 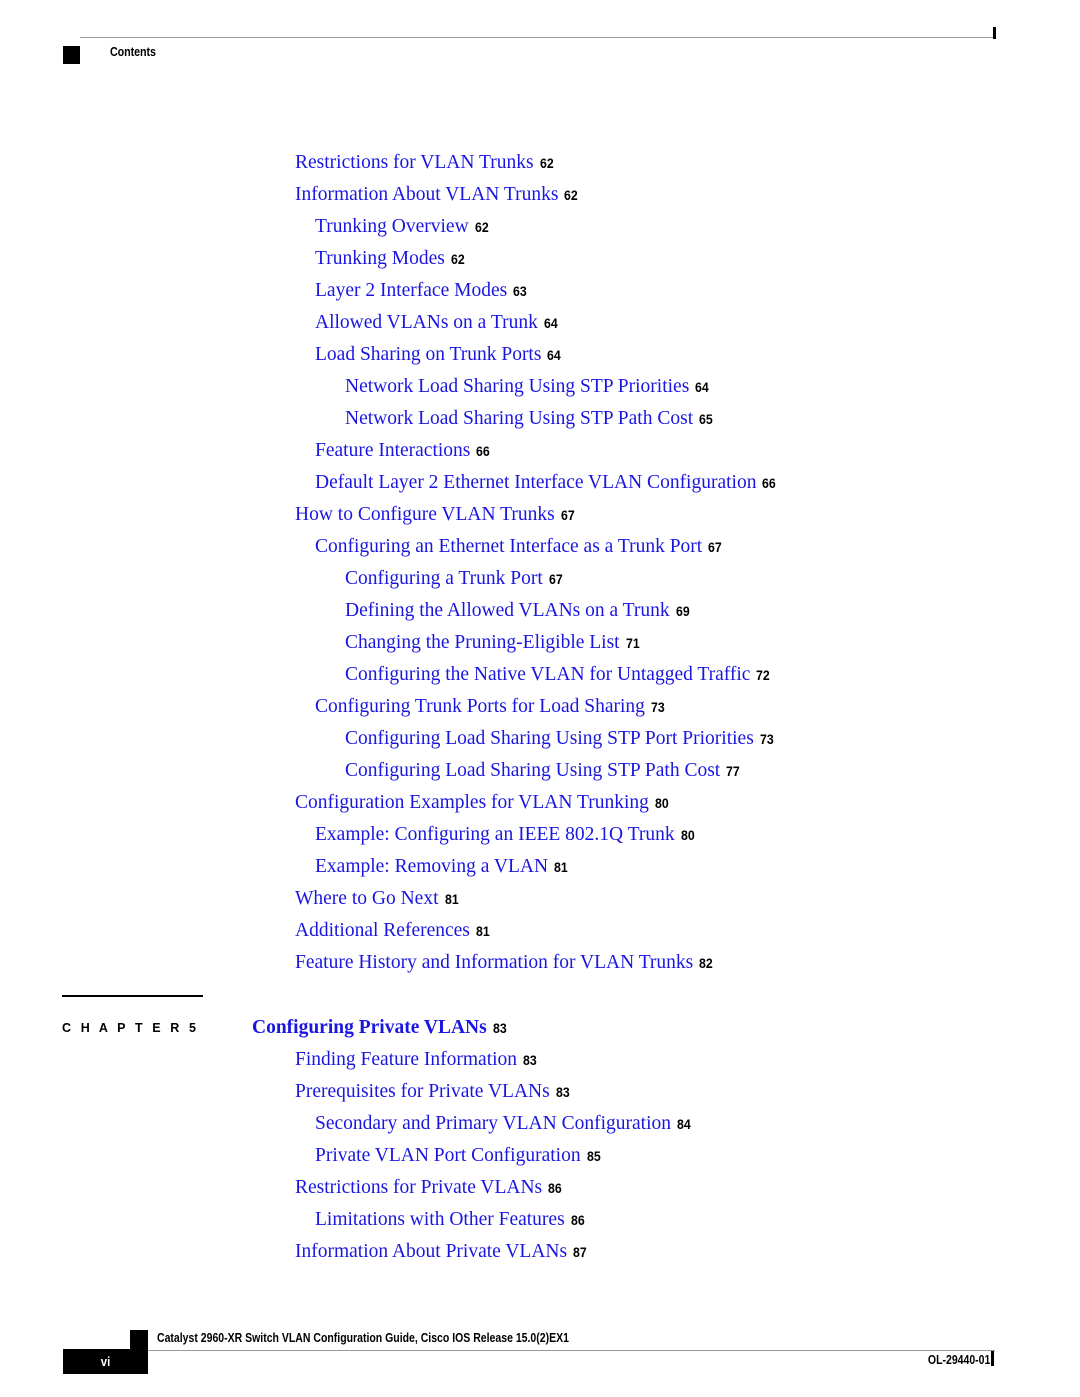 I want to click on toc-entry-title: Network Load Sharing Using STP Path Cost, so click(x=519, y=418).